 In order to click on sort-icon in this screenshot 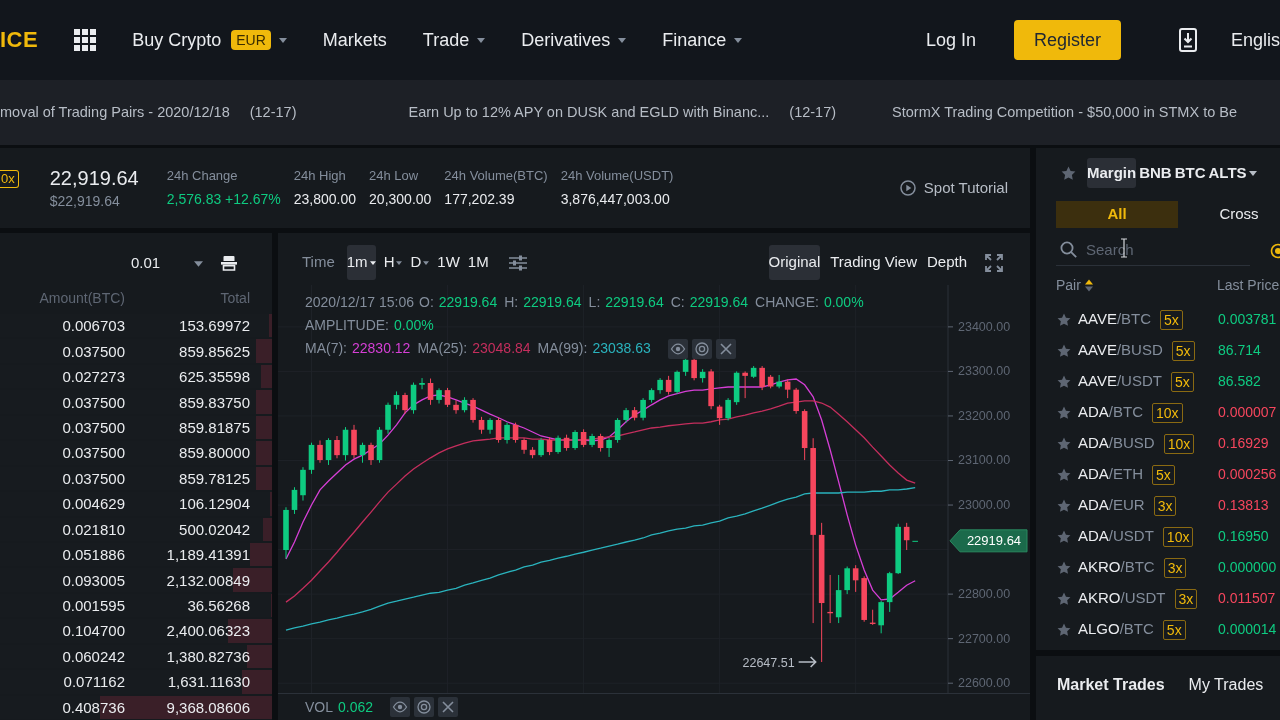, I will do `click(1088, 285)`.